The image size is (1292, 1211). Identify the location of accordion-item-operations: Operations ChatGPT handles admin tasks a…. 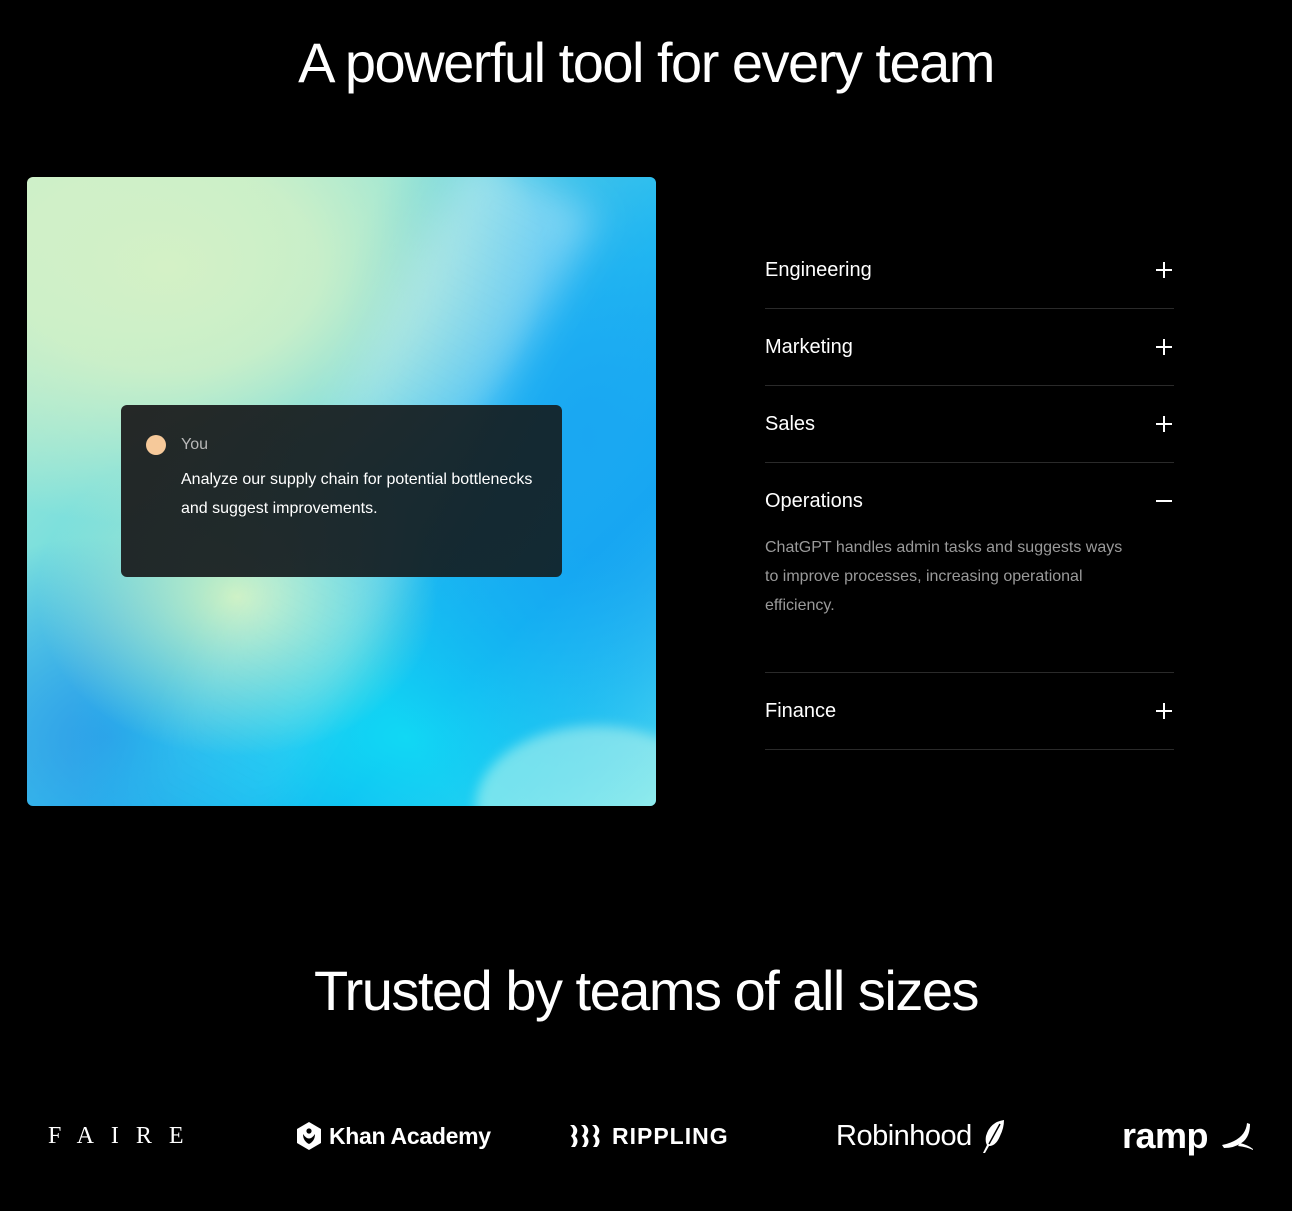
(969, 568).